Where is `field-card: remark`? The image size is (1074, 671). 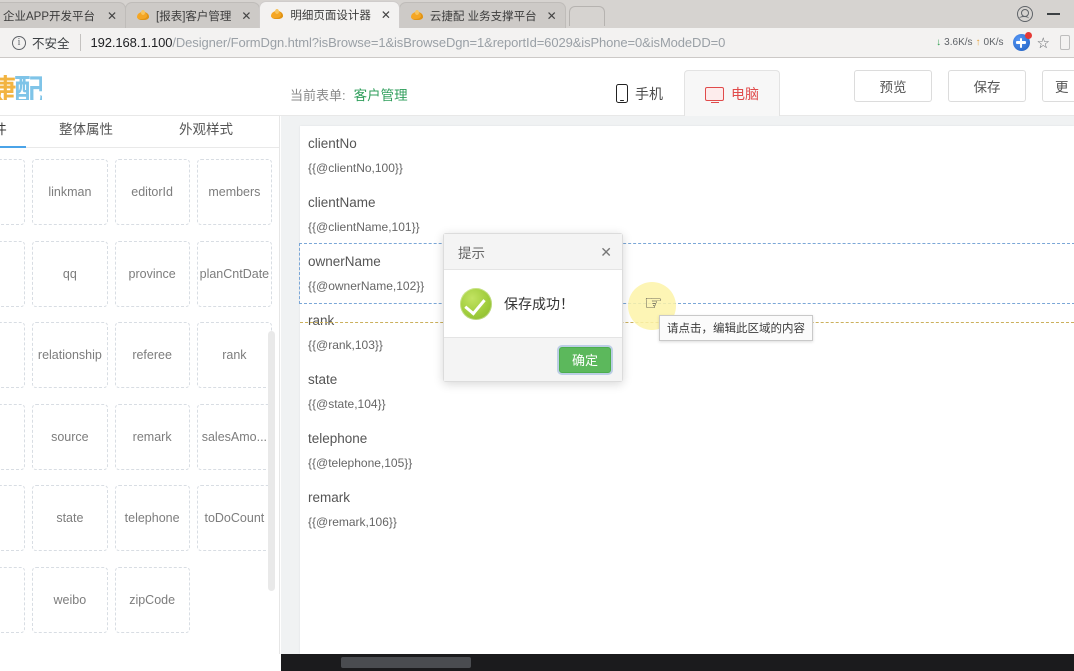
field-card: remark is located at coordinates (152, 436).